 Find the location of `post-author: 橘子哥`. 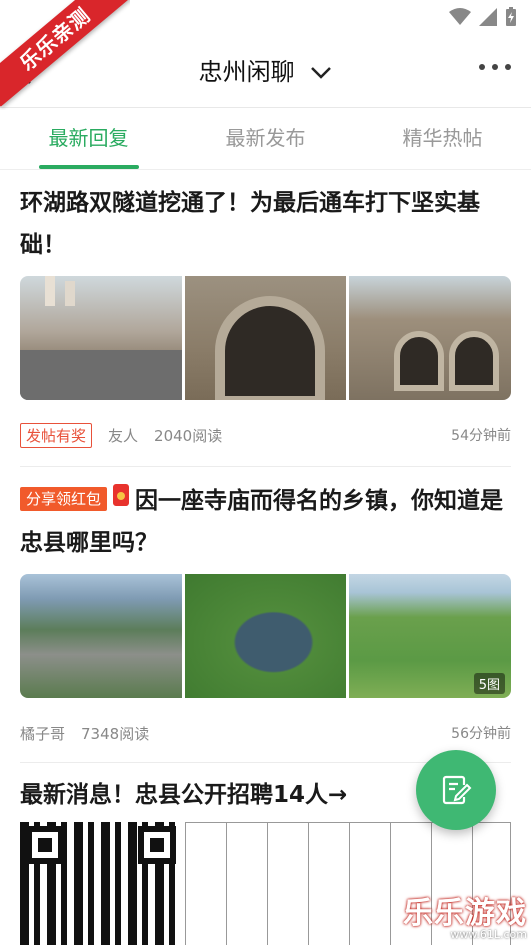

post-author: 橘子哥 is located at coordinates (42, 733).